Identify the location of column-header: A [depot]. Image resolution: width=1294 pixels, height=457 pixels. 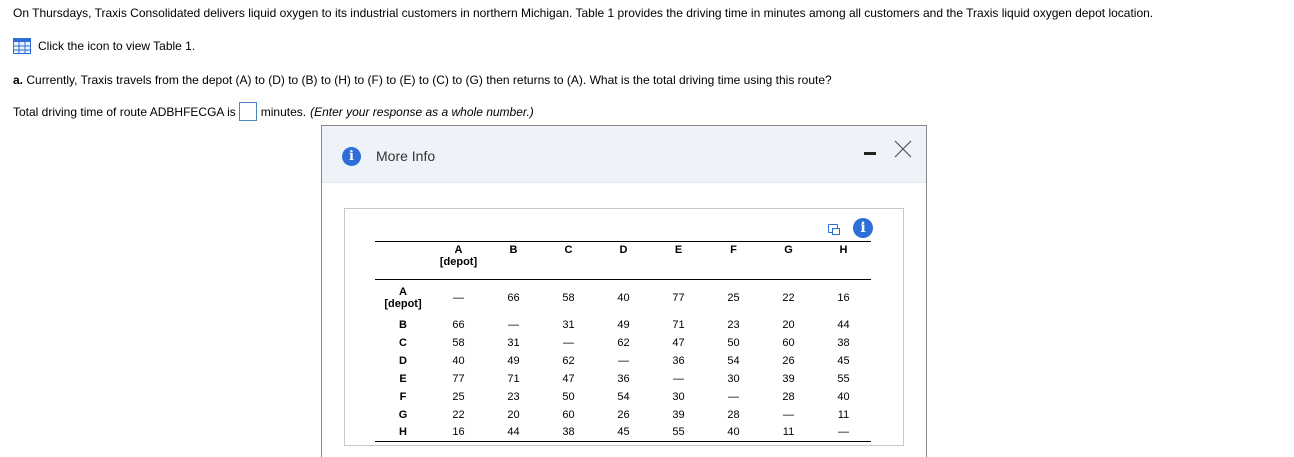
(458, 260).